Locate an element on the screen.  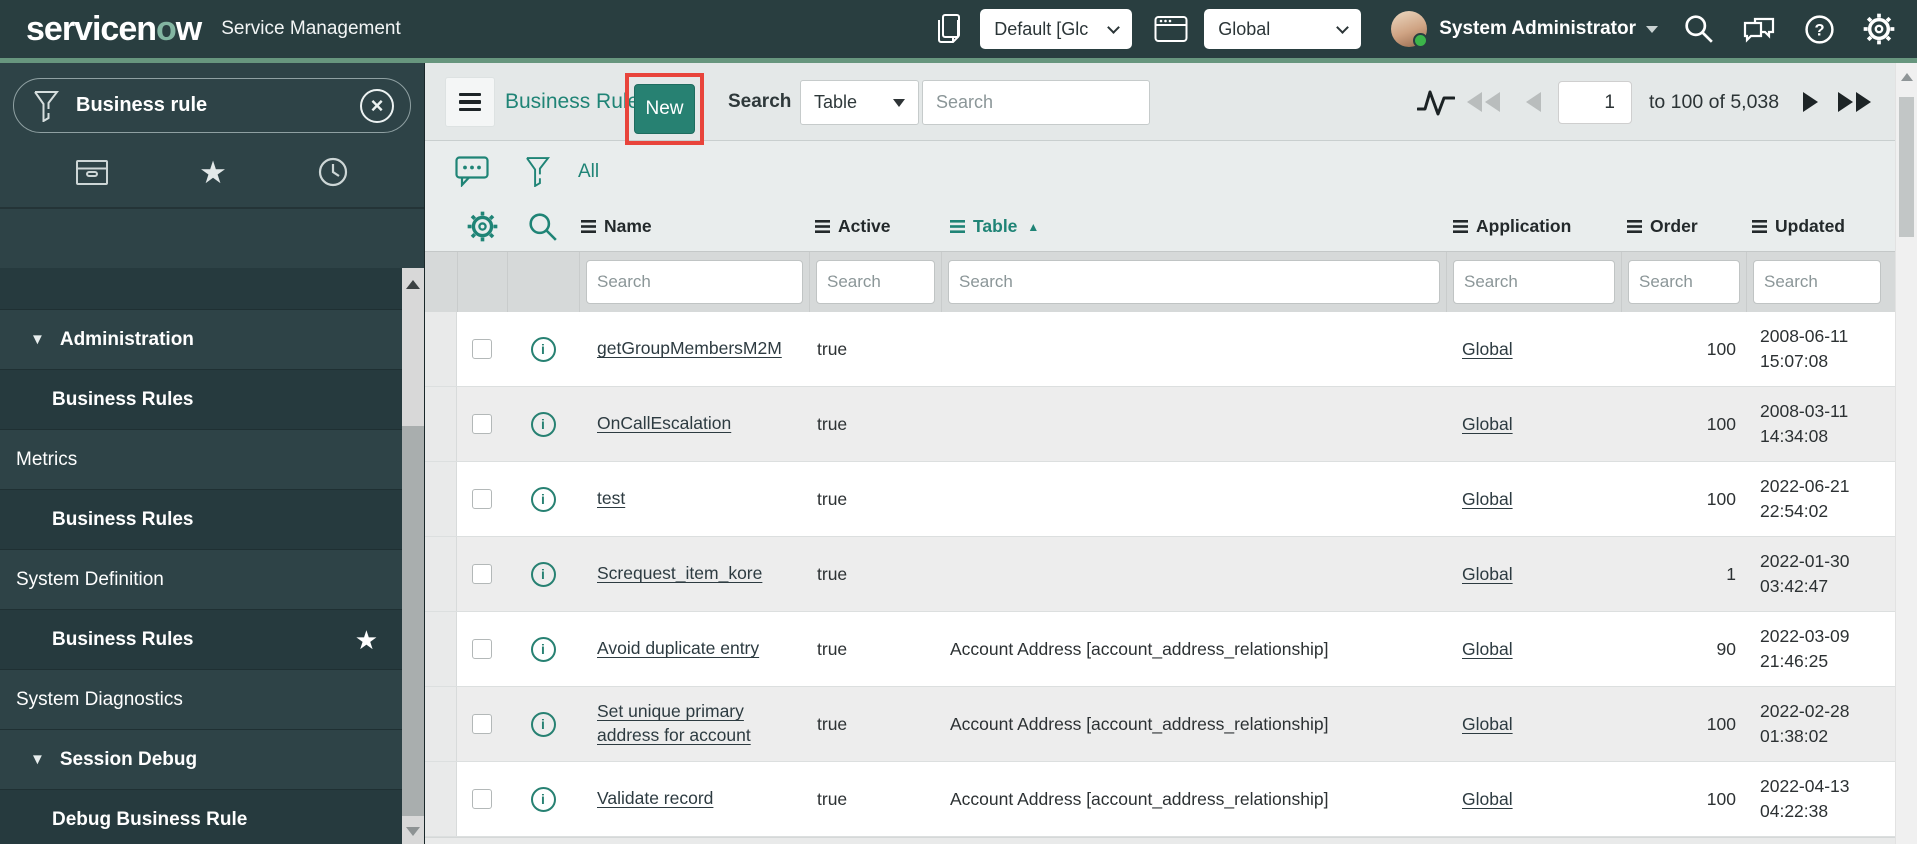
clear-filter-icon: × is located at coordinates (377, 105).